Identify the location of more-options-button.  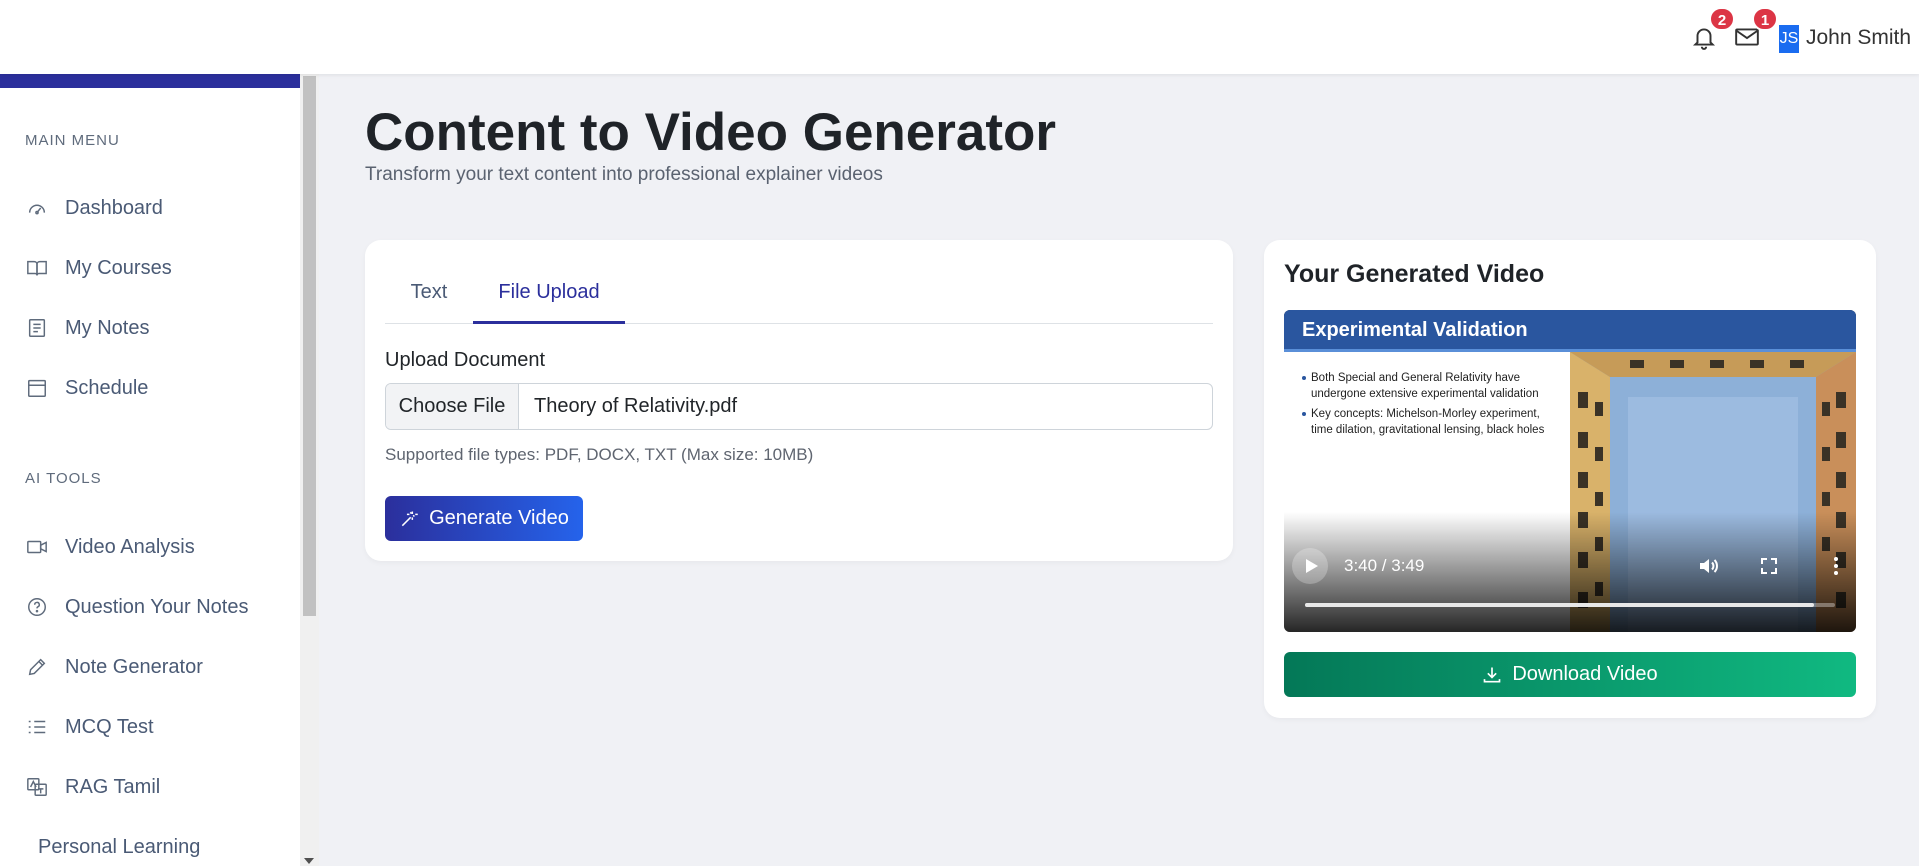
(1836, 566).